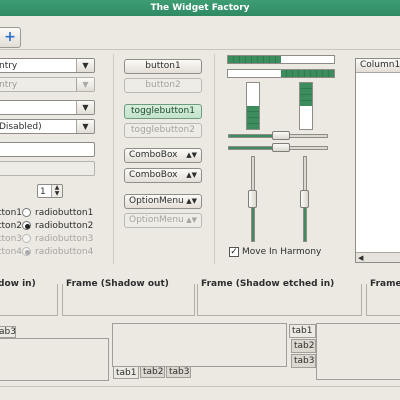 The image size is (400, 400). What do you see at coordinates (281, 135) in the screenshot?
I see `hscale-1-slider` at bounding box center [281, 135].